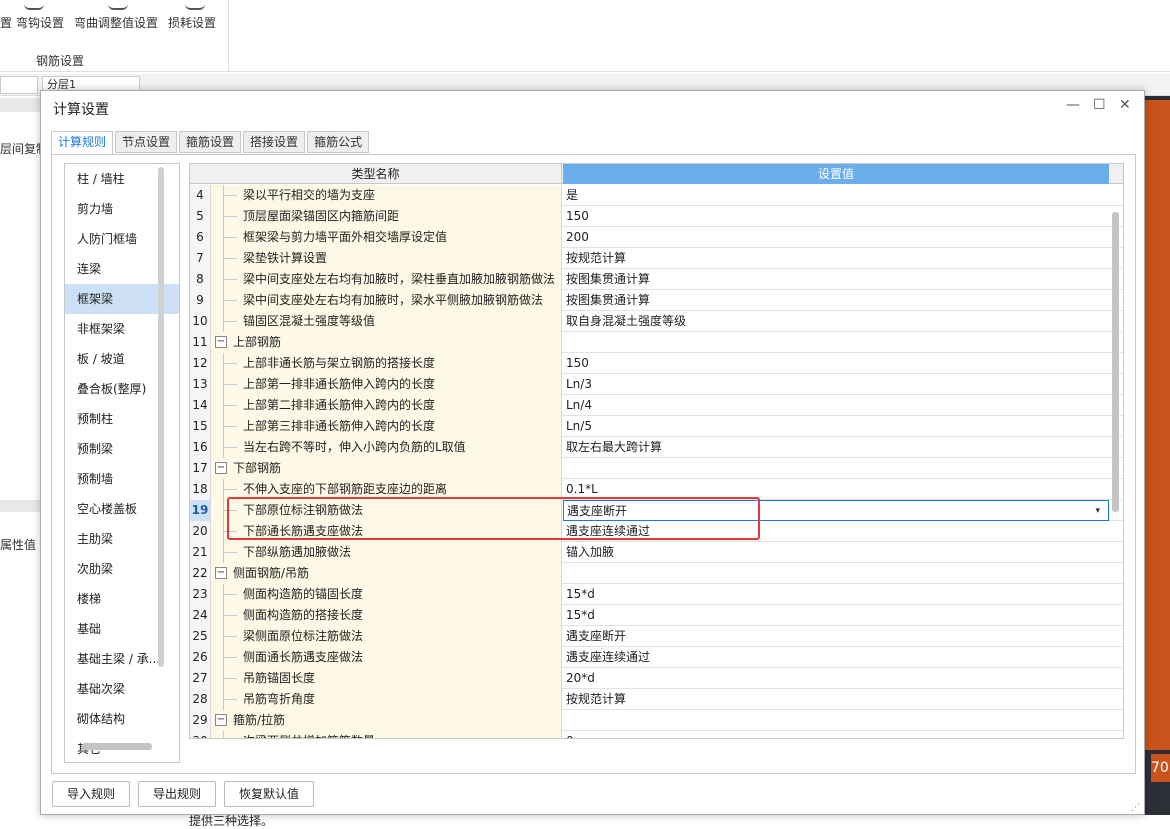 Image resolution: width=1170 pixels, height=829 pixels. Describe the element at coordinates (582, 489) in the screenshot. I see `row-value-label: 0.1*L` at that location.